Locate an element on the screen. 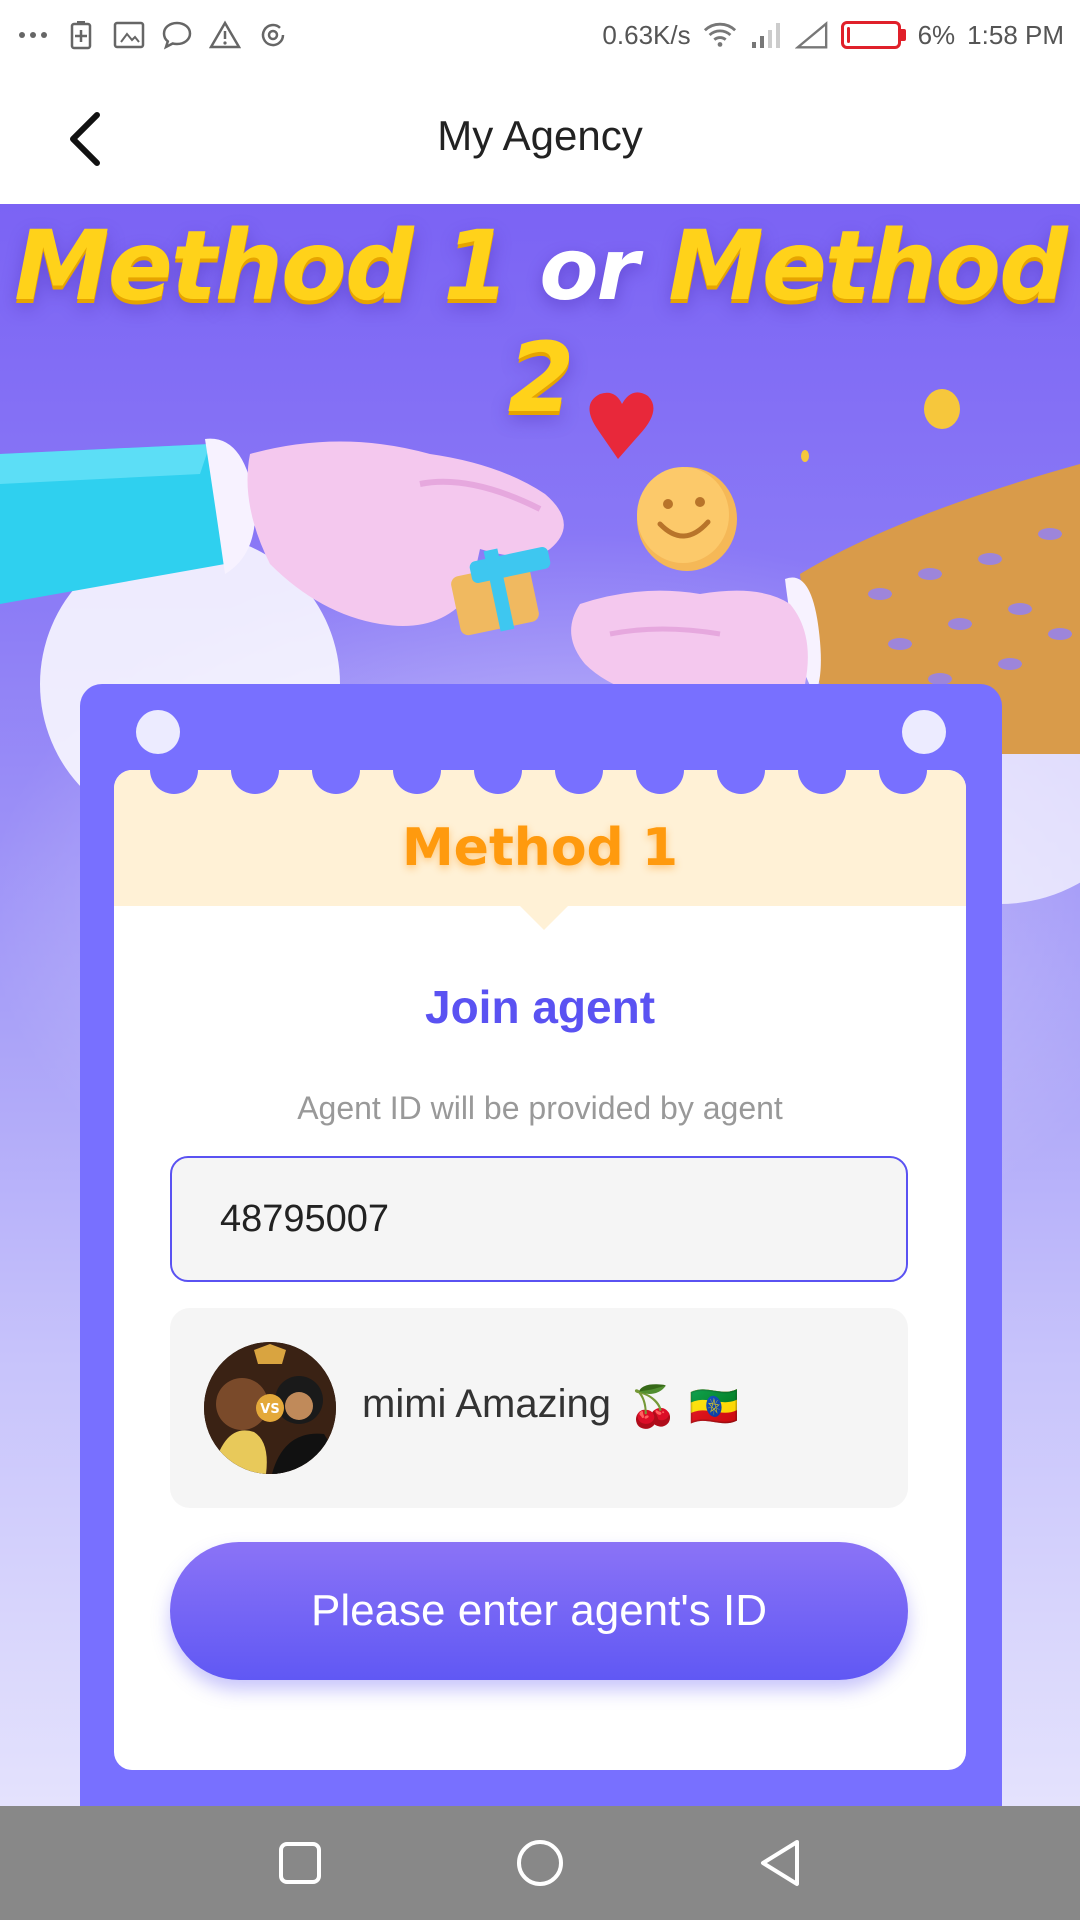 The height and width of the screenshot is (1920, 1080). app-header: My Agency is located at coordinates (540, 139).